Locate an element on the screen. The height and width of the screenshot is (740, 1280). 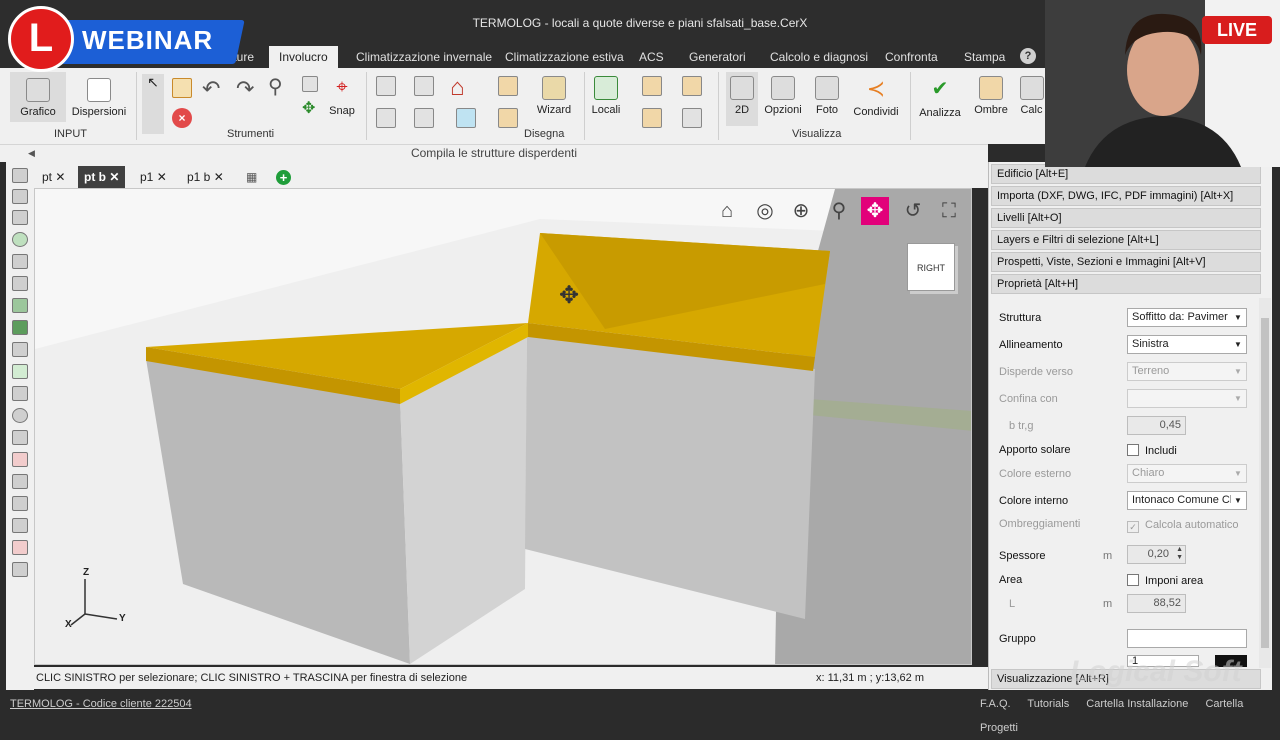
tab-acs: ACS is located at coordinates (651, 57).